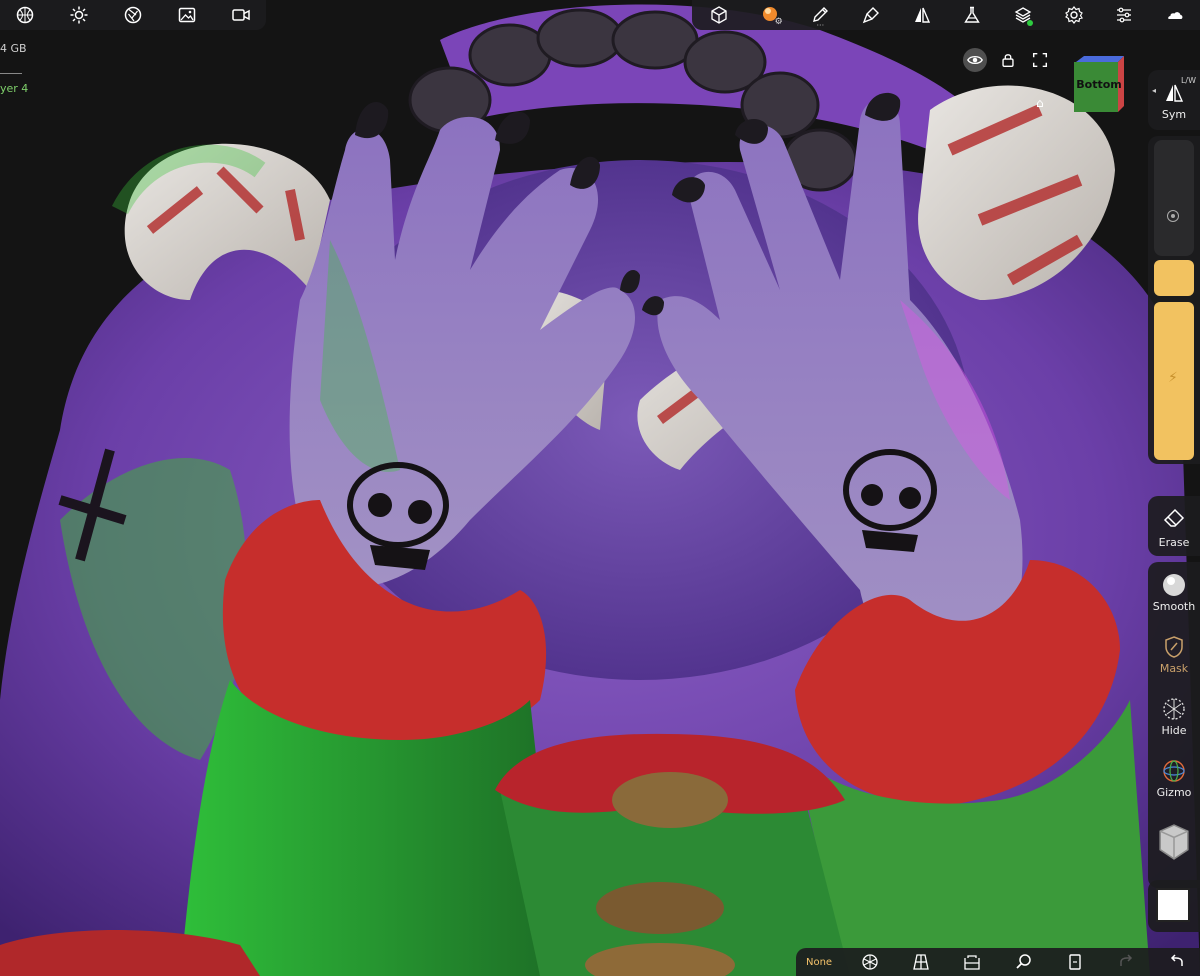 The image size is (1200, 976). What do you see at coordinates (1174, 771) in the screenshot?
I see `gizmo-icon` at bounding box center [1174, 771].